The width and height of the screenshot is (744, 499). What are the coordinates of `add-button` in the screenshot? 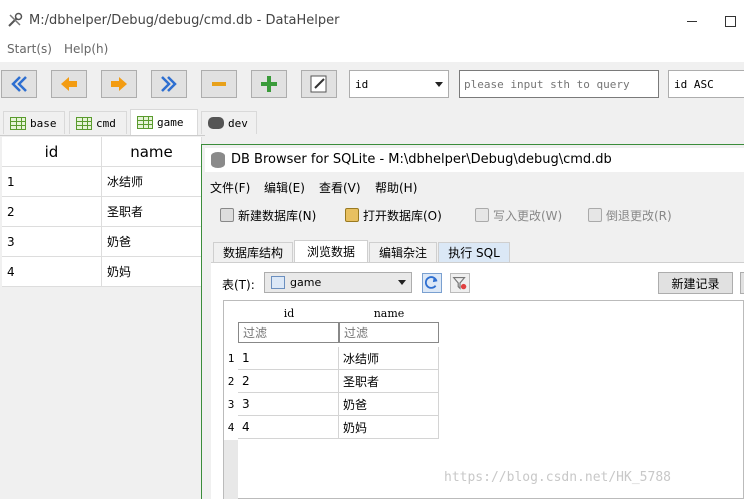 It's located at (269, 84).